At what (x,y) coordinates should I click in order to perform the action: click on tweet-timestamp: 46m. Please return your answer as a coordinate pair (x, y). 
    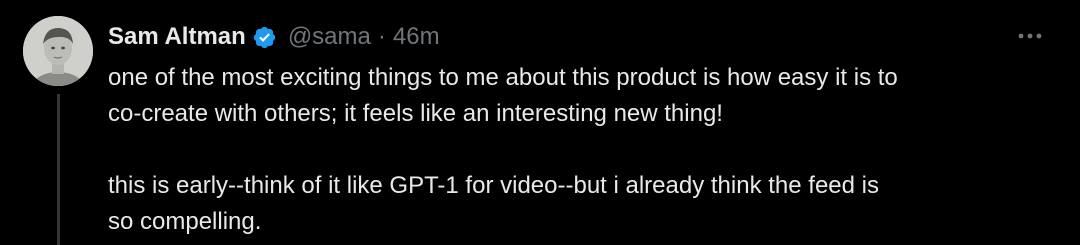
    Looking at the image, I should click on (416, 37).